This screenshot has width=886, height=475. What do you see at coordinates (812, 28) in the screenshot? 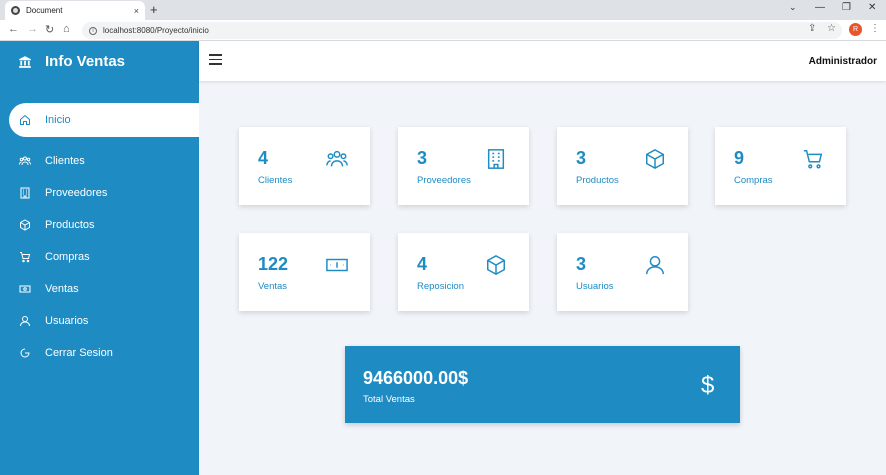
I see `share-icon: ⇪` at bounding box center [812, 28].